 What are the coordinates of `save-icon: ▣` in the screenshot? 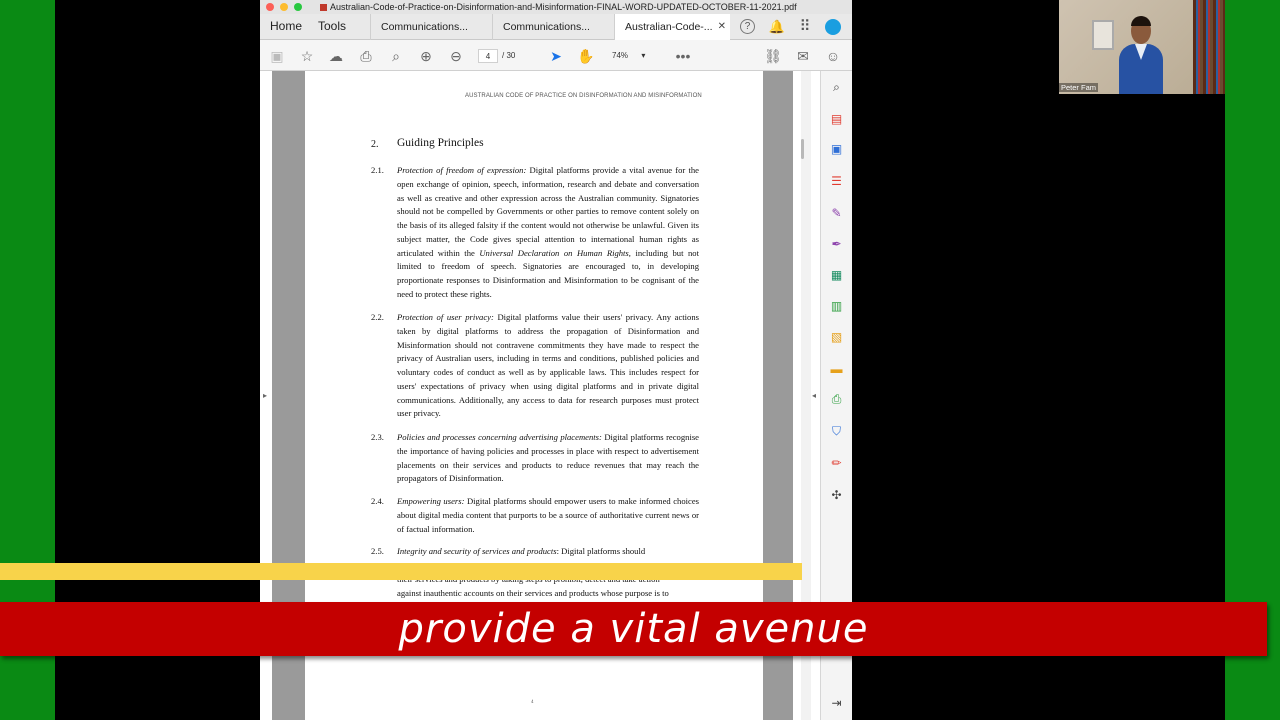 It's located at (277, 56).